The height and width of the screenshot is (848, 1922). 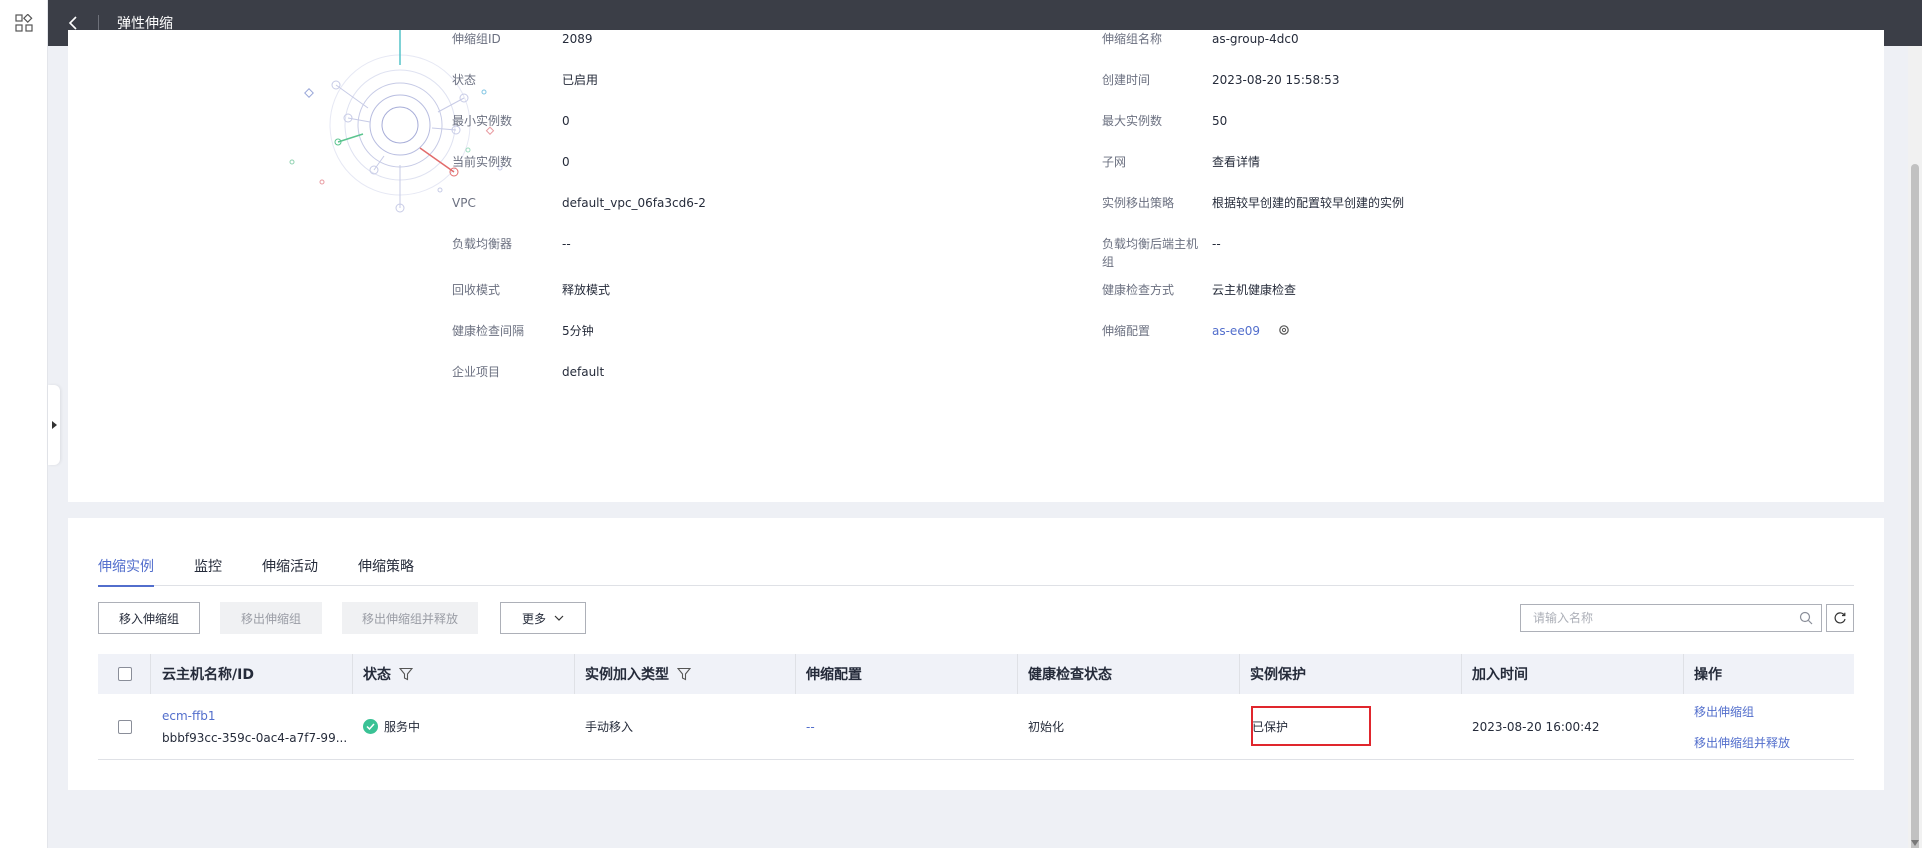 What do you see at coordinates (1138, 203) in the screenshot?
I see `info-label: 实例移出策略` at bounding box center [1138, 203].